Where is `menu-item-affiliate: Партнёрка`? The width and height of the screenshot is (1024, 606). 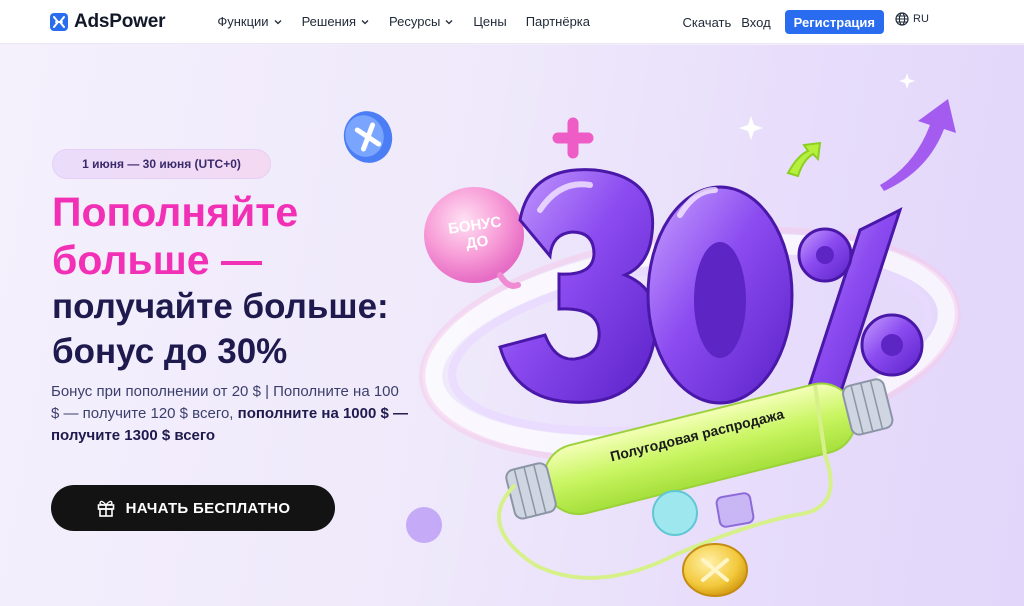 menu-item-affiliate: Партнёрка is located at coordinates (558, 21).